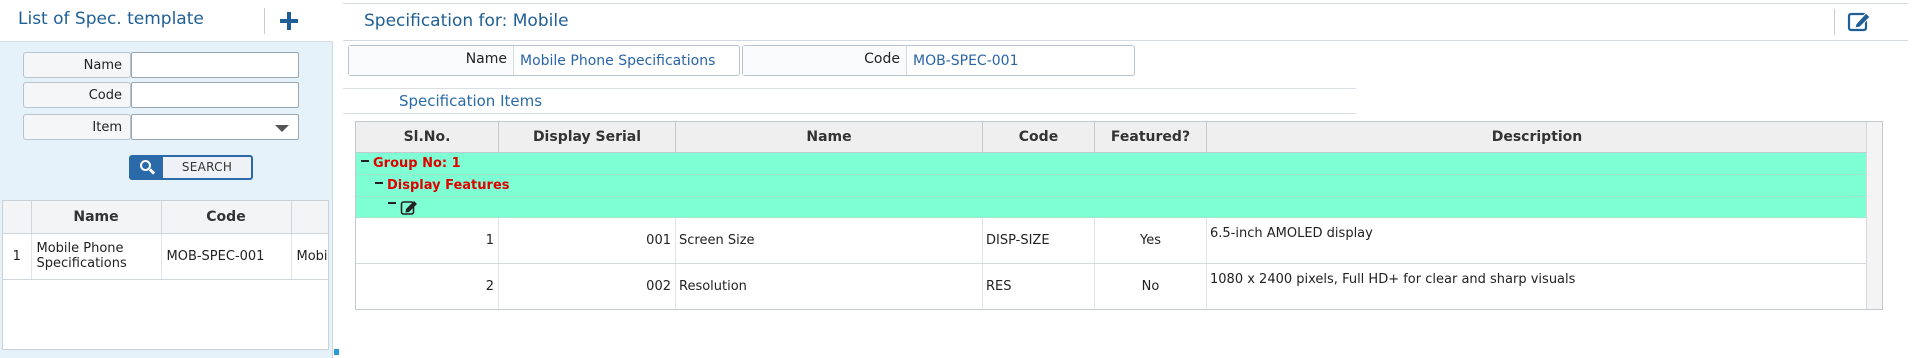 This screenshot has height=358, width=1915. I want to click on edit-button, so click(1860, 22).